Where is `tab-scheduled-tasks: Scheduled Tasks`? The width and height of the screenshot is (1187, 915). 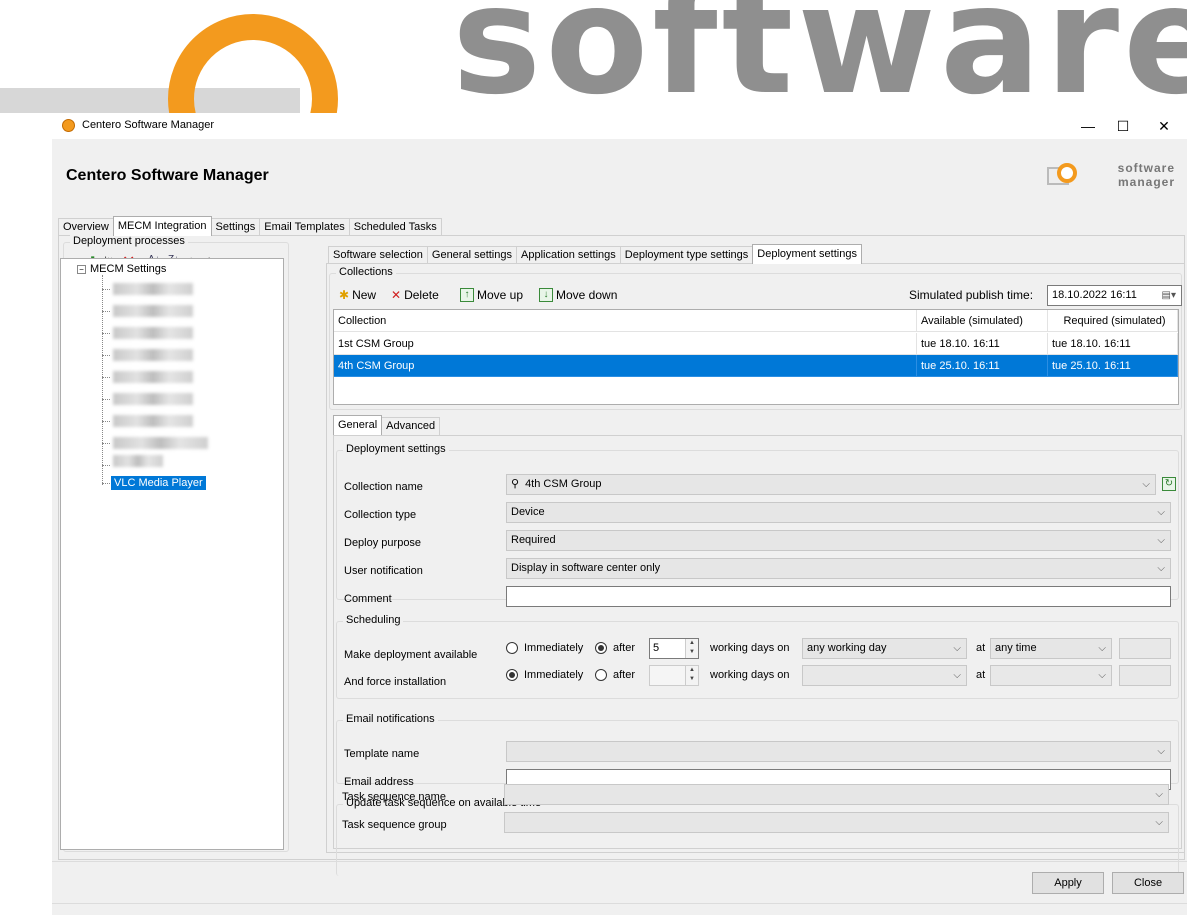 tab-scheduled-tasks: Scheduled Tasks is located at coordinates (395, 227).